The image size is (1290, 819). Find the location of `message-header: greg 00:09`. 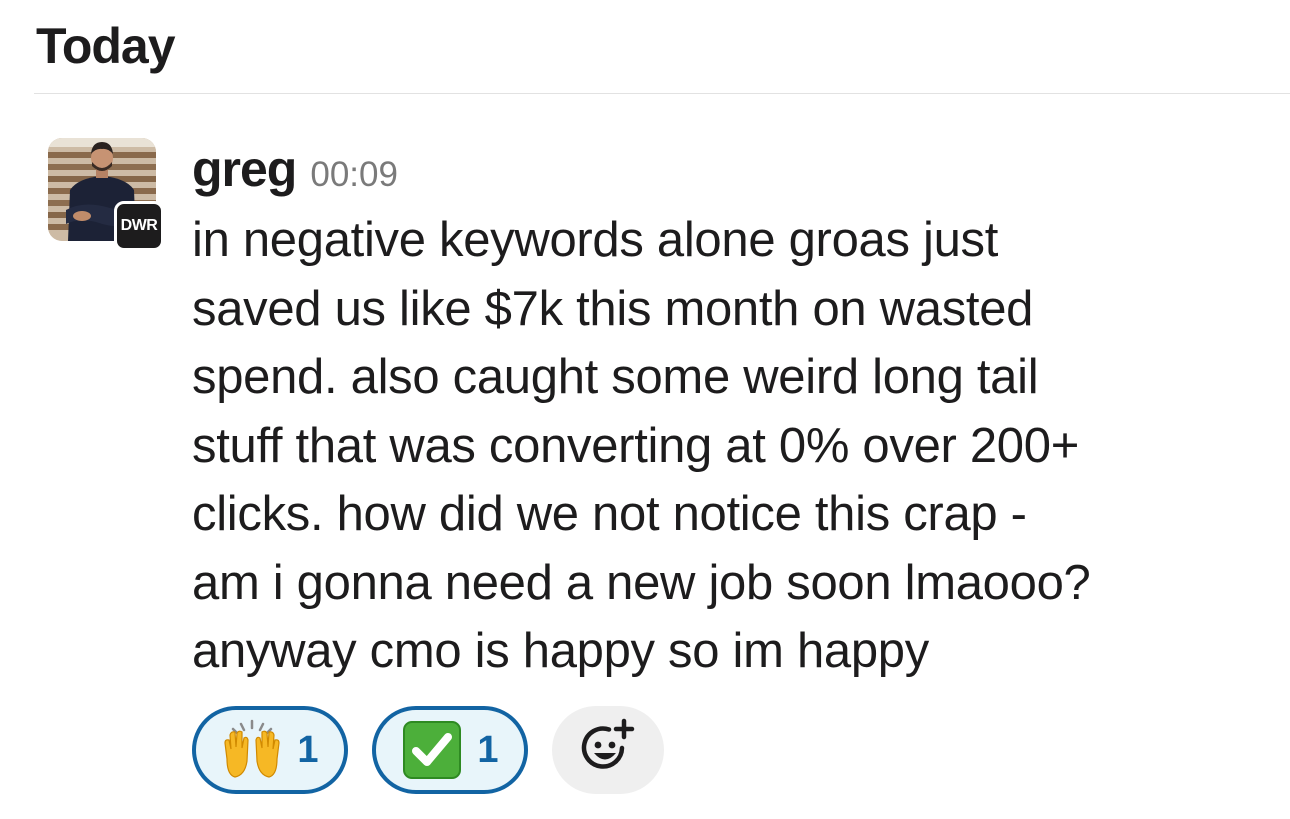

message-header: greg 00:09 is located at coordinates (295, 172).